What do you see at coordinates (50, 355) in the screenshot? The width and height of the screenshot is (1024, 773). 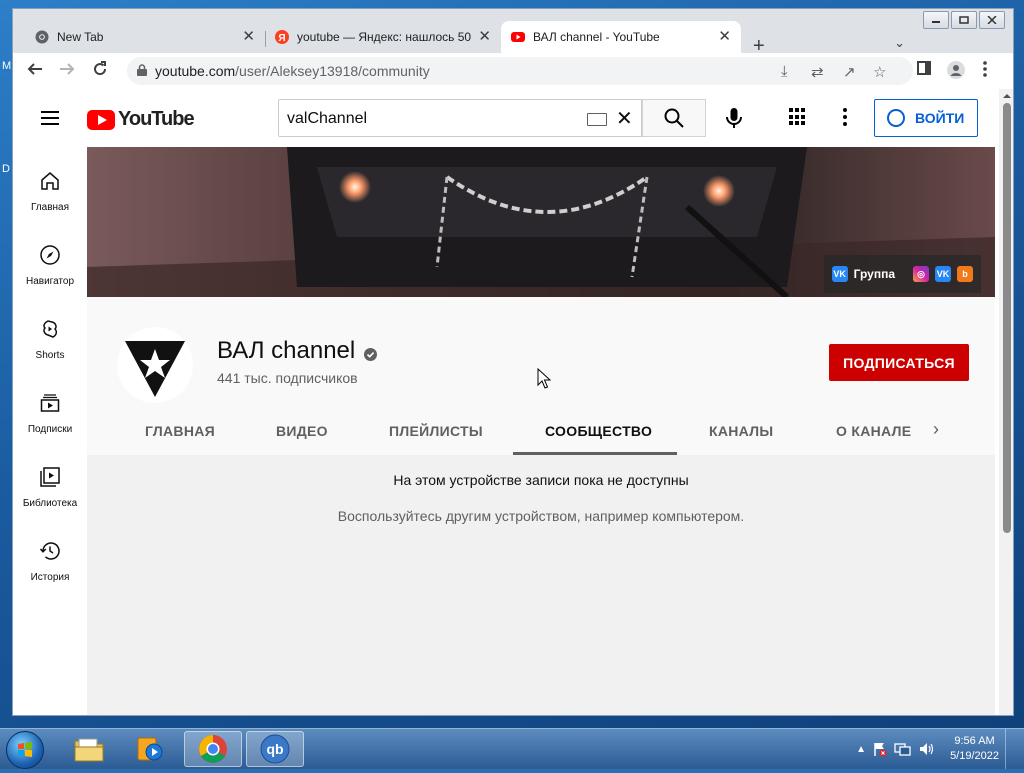 I see `guide-label: Shorts` at bounding box center [50, 355].